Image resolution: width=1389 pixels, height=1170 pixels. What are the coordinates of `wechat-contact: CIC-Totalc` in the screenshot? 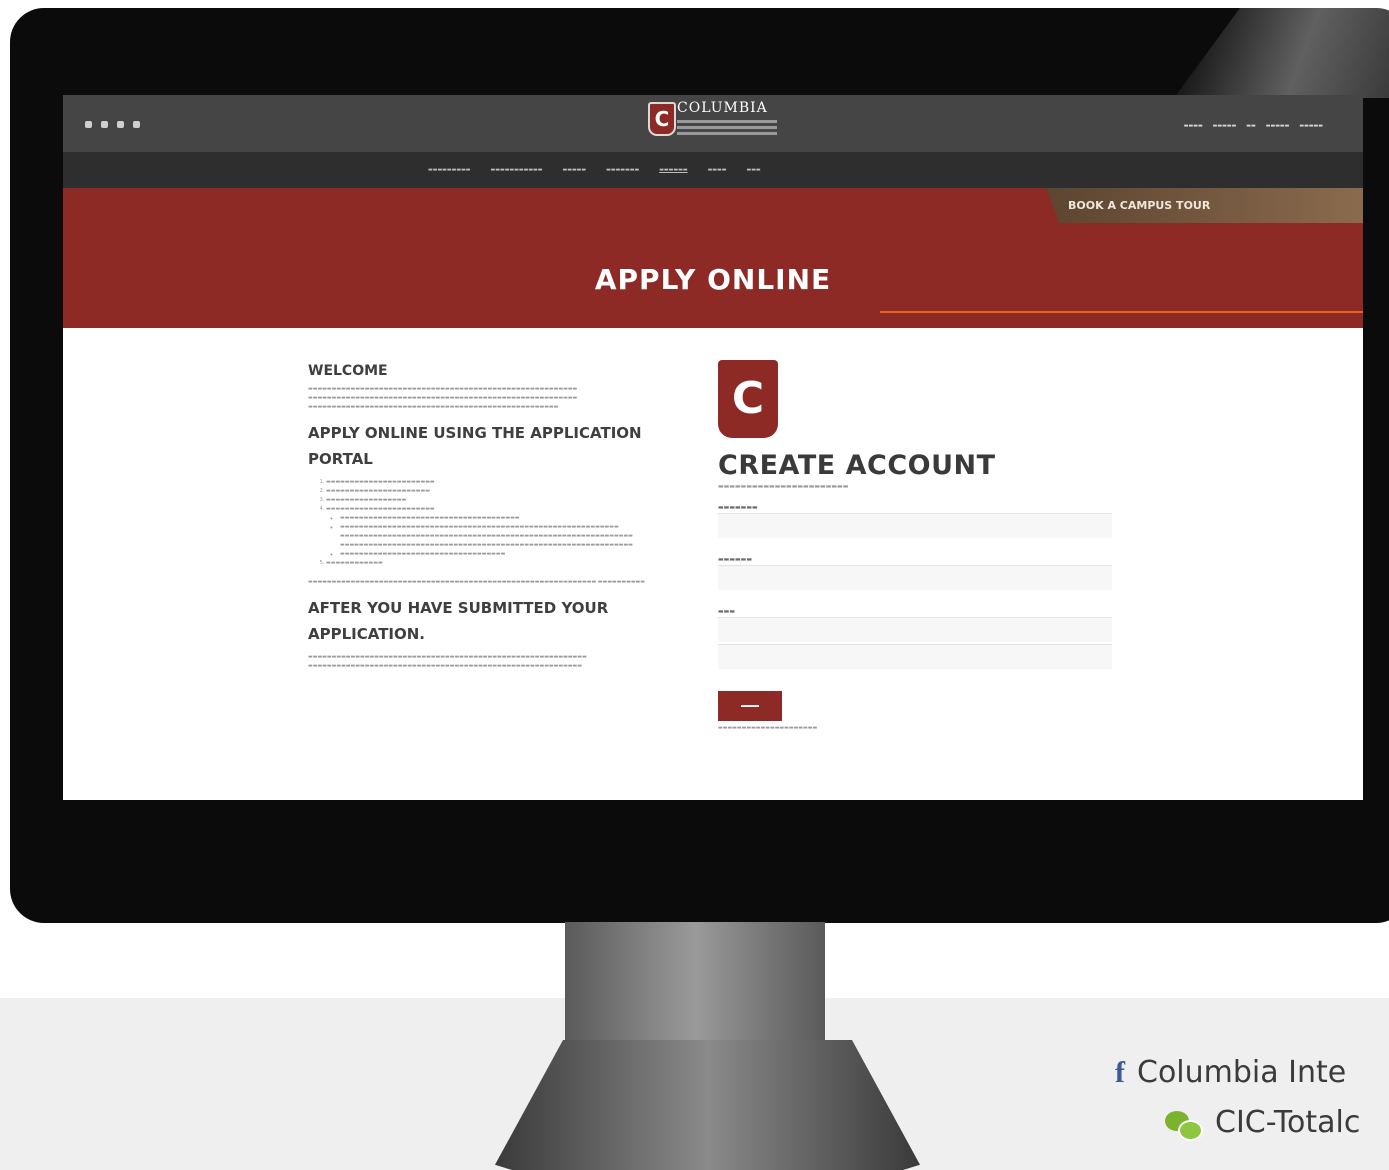 It's located at (1263, 1123).